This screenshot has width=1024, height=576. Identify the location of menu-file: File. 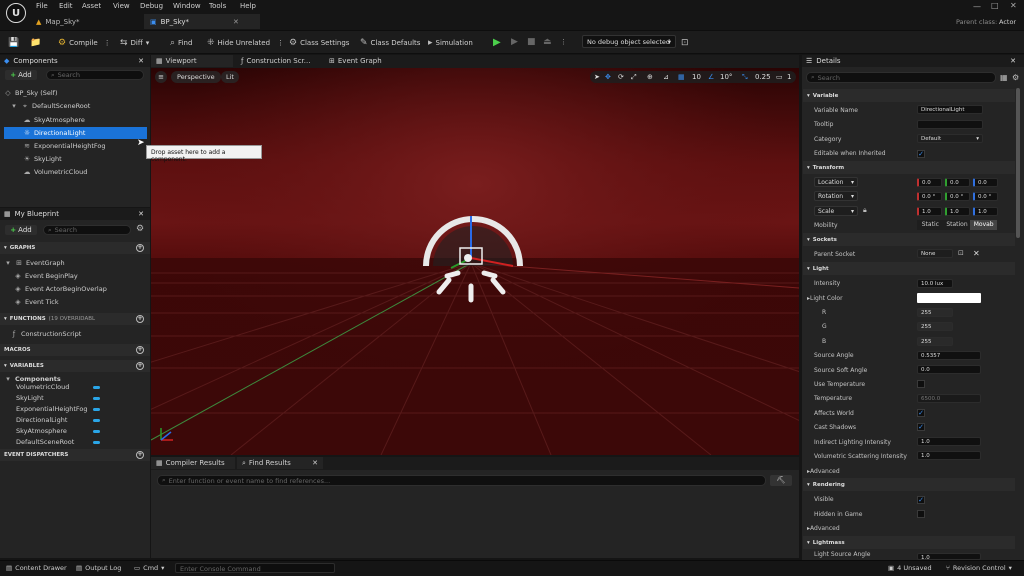
(42, 6).